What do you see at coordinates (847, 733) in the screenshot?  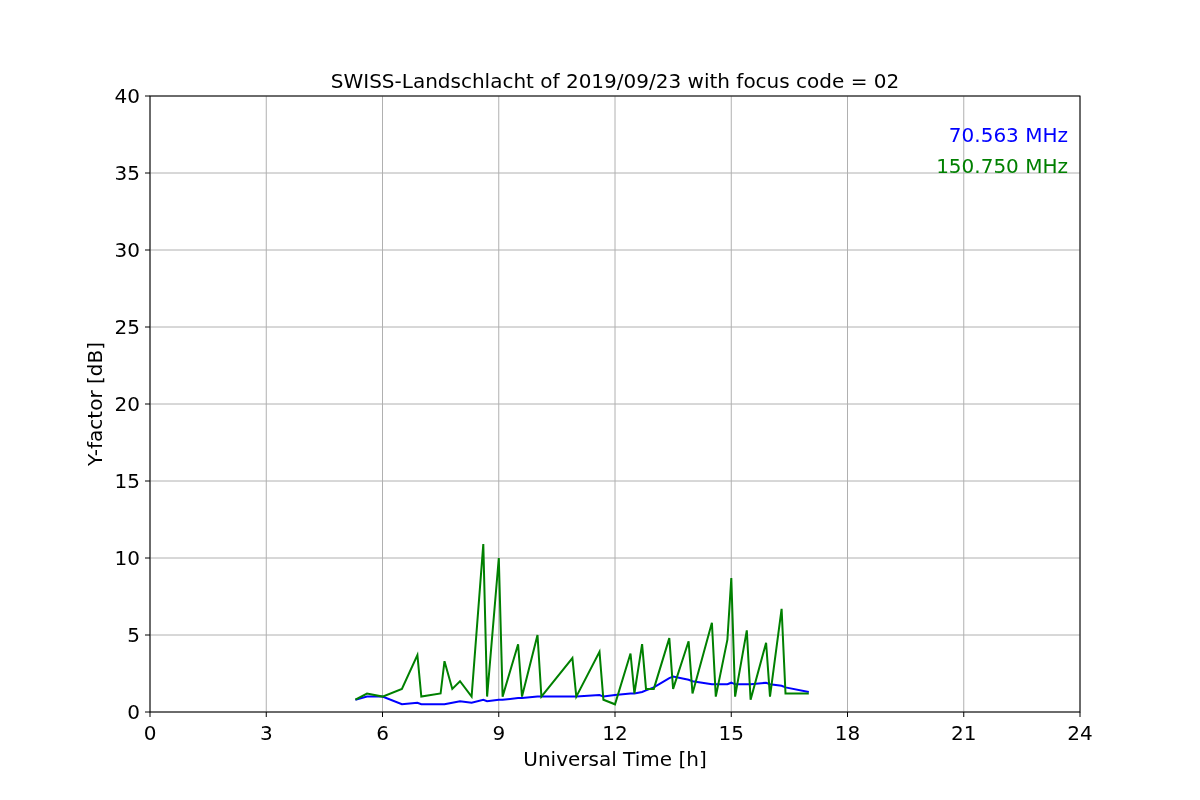 I see `x-tick-label: 18` at bounding box center [847, 733].